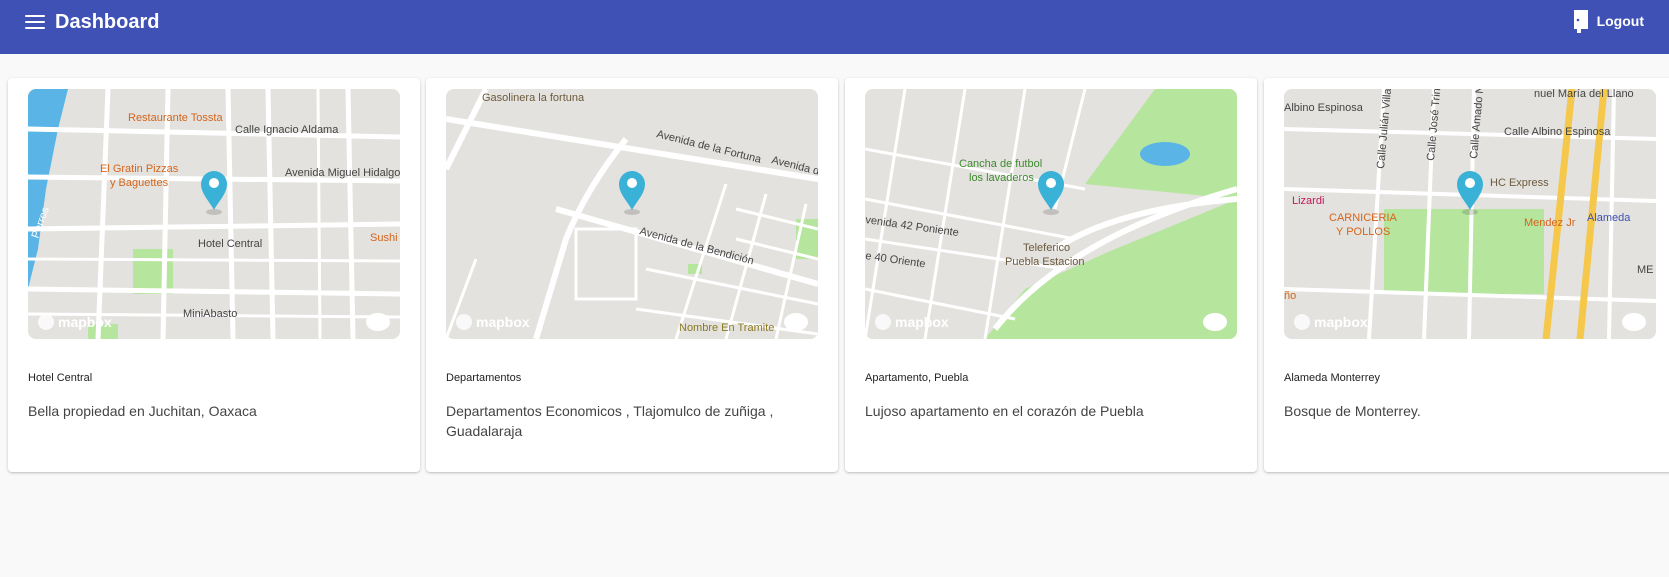 This screenshot has height=577, width=1669. What do you see at coordinates (1363, 218) in the screenshot?
I see `svg-text: CARNICERIA` at bounding box center [1363, 218].